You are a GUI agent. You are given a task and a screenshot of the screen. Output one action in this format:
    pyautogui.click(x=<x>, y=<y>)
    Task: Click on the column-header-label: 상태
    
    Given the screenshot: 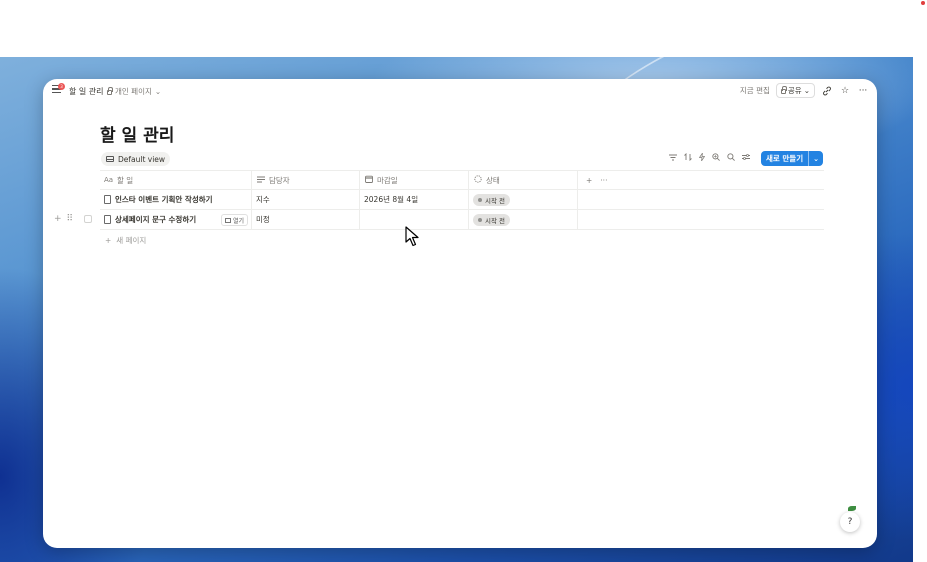 What is the action you would take?
    pyautogui.click(x=493, y=180)
    